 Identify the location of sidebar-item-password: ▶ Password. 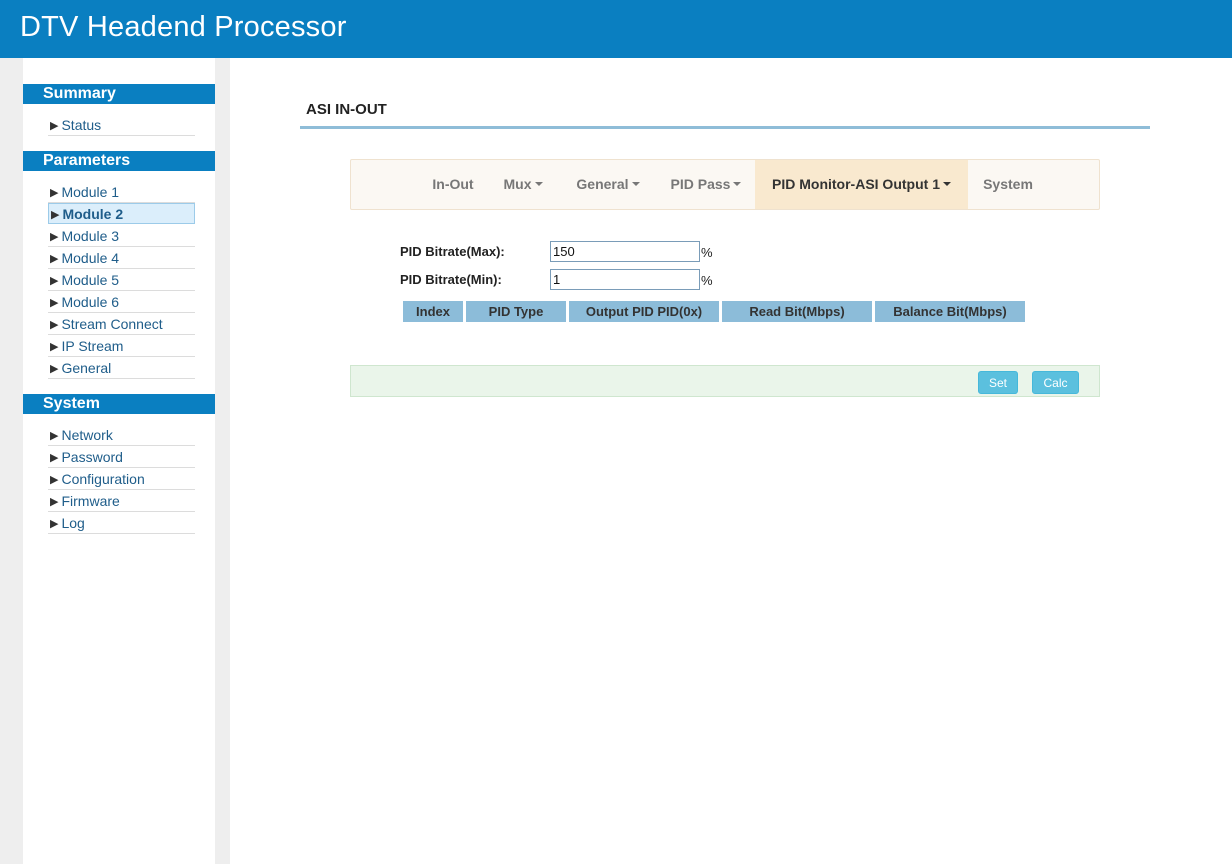
(121, 457).